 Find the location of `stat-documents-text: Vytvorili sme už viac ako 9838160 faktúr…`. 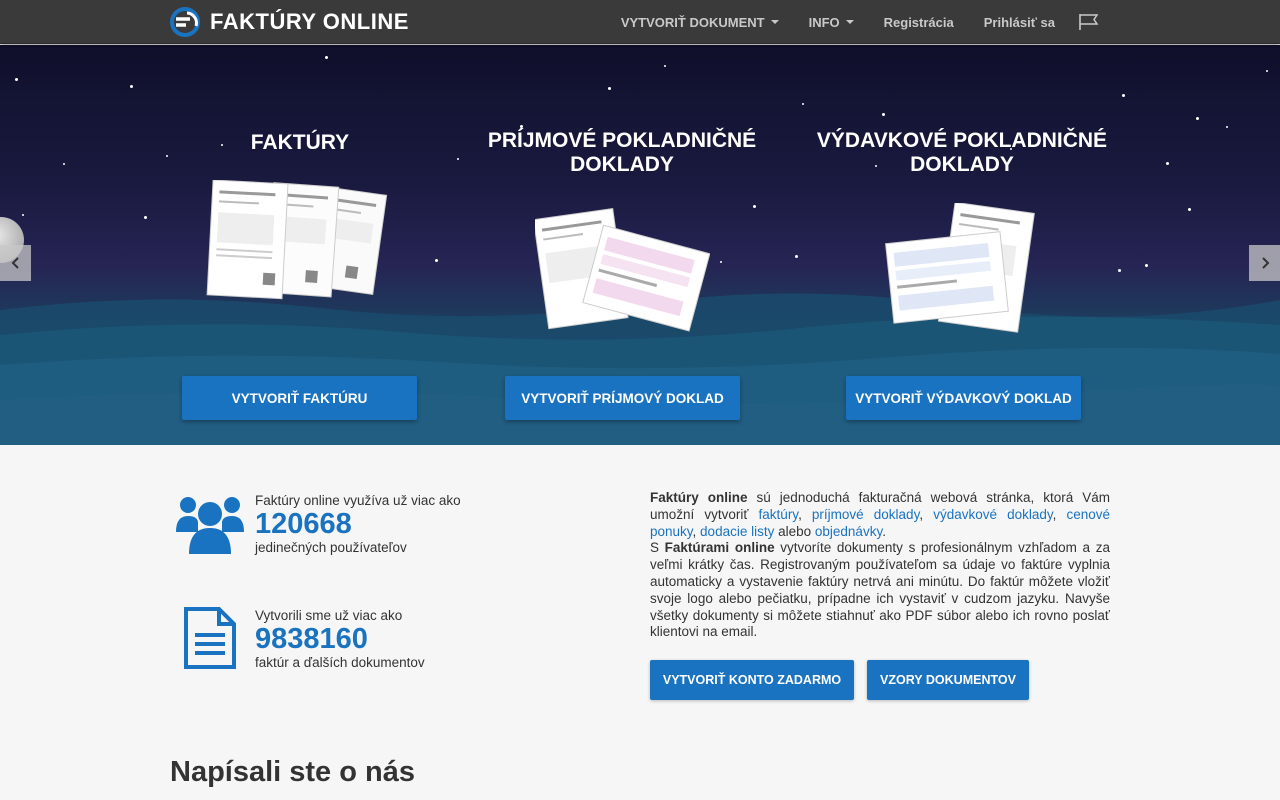

stat-documents-text: Vytvorili sme už viac ako 9838160 faktúr… is located at coordinates (340, 639).